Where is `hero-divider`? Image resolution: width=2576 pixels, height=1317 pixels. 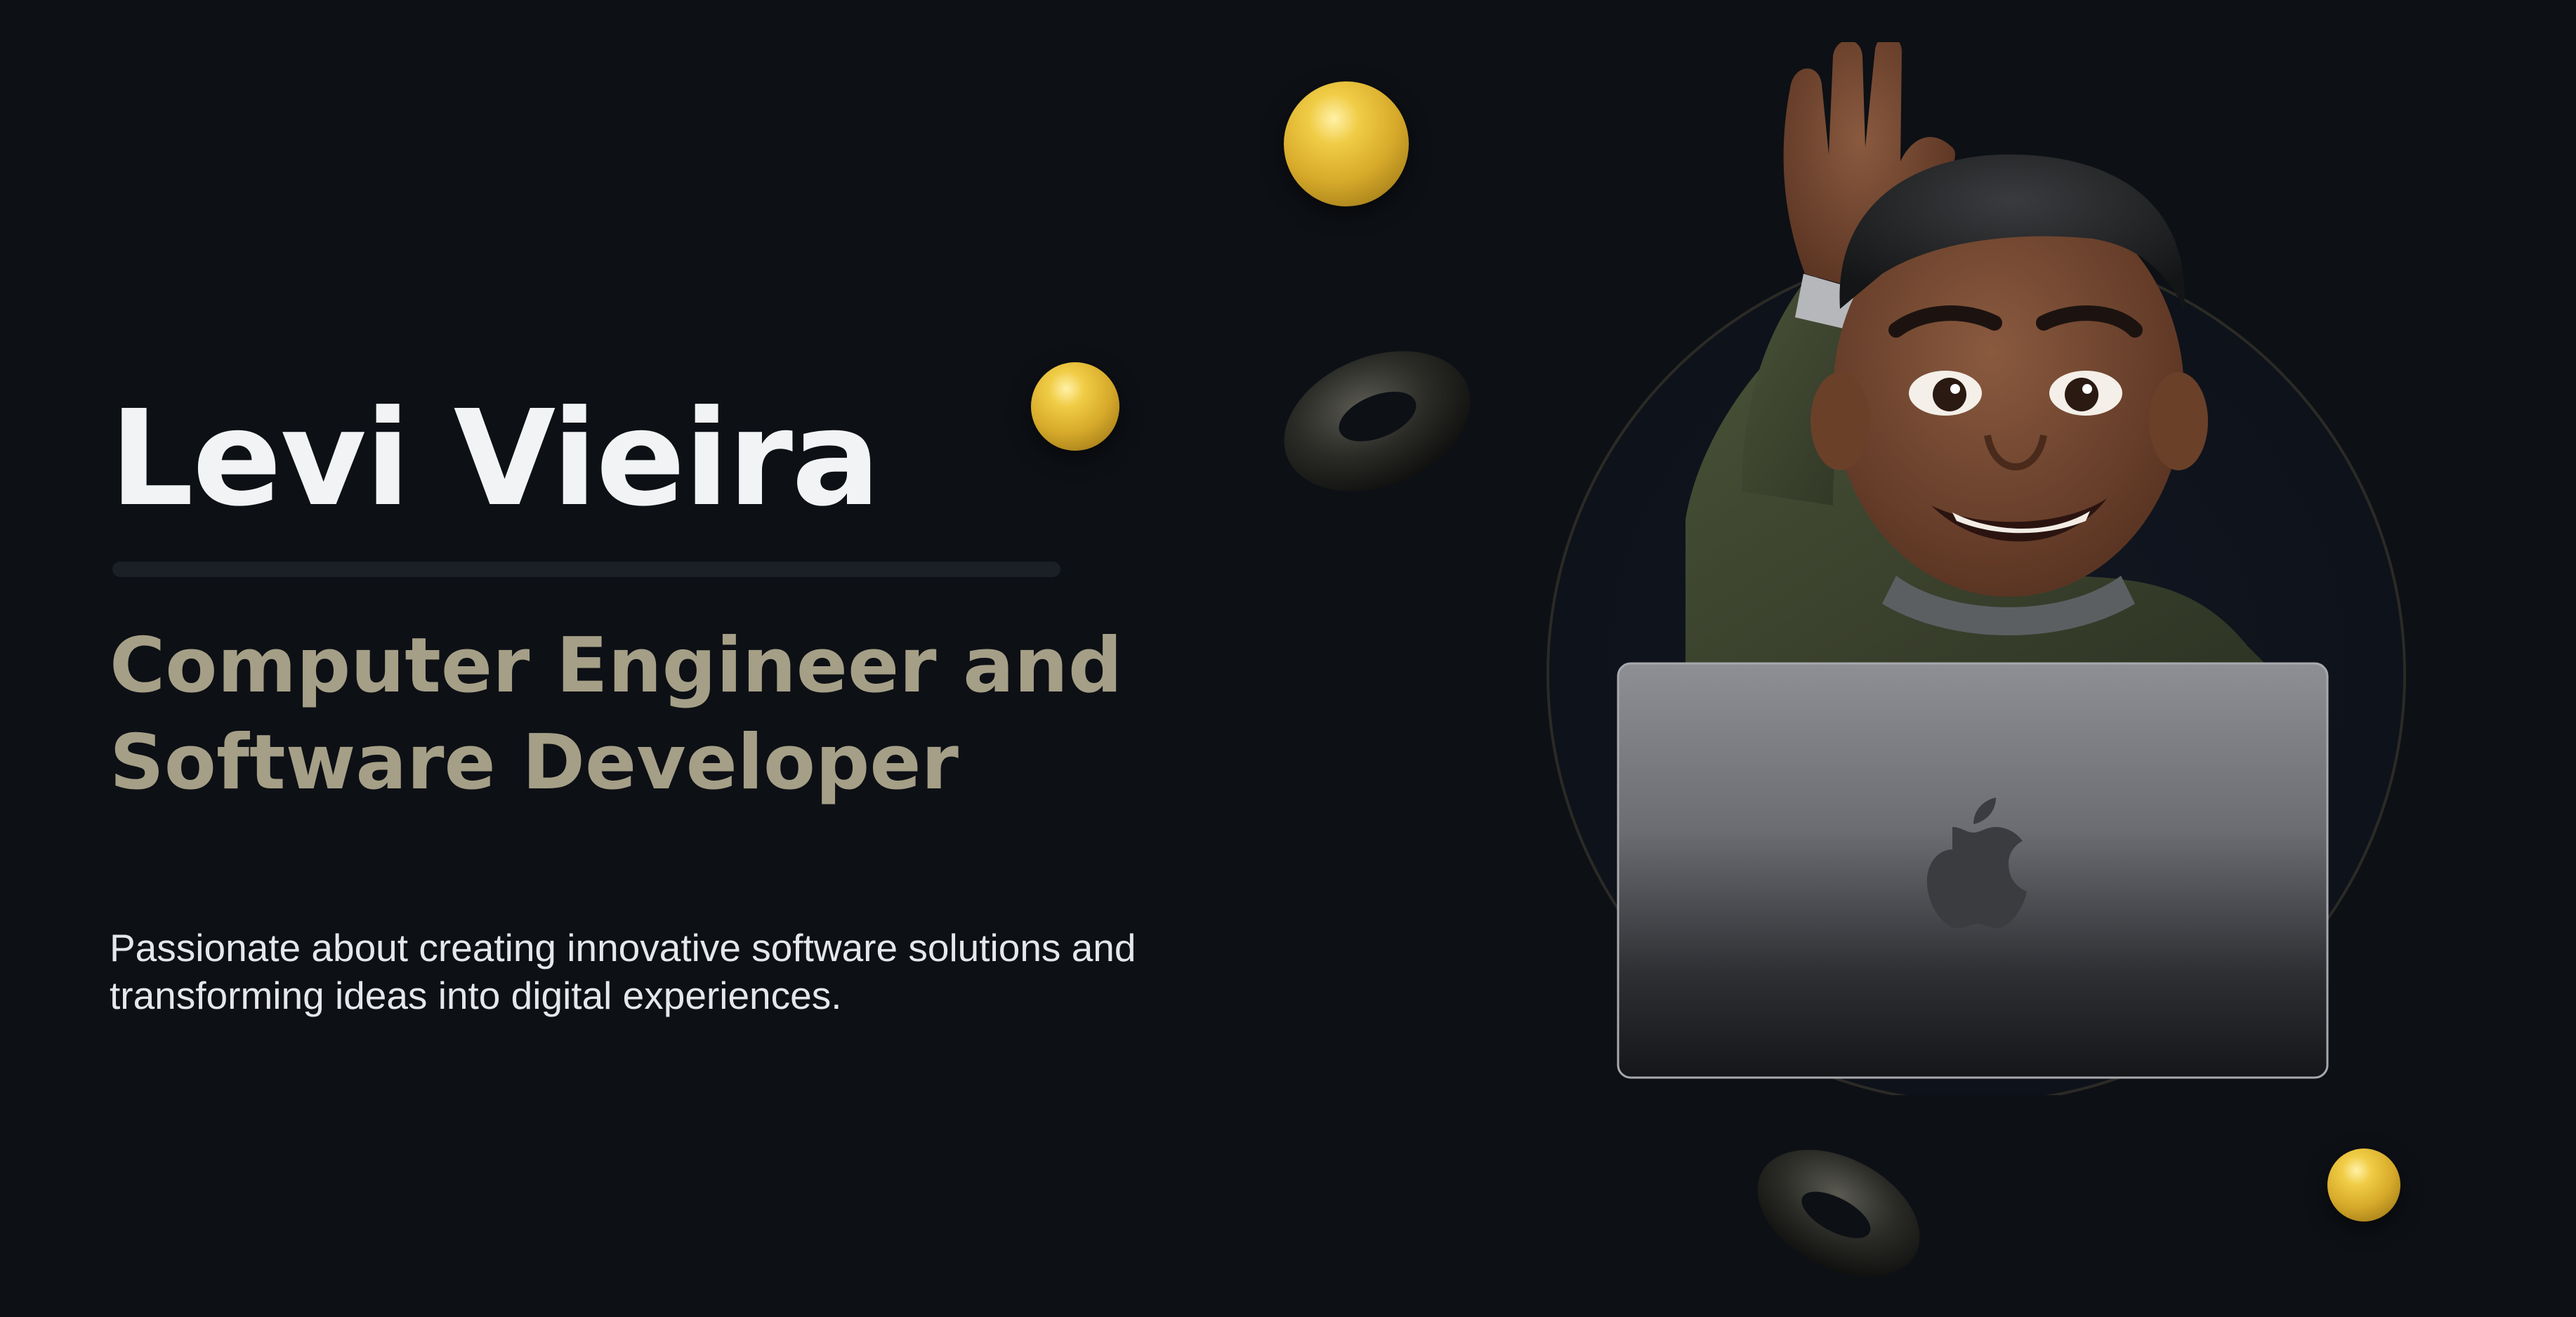
hero-divider is located at coordinates (586, 569).